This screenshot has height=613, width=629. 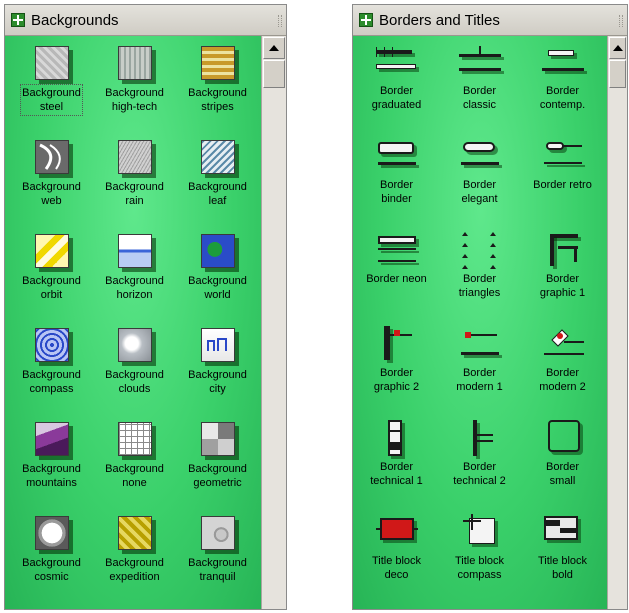 I want to click on master-background-horizon: Background horizon, so click(x=134, y=279).